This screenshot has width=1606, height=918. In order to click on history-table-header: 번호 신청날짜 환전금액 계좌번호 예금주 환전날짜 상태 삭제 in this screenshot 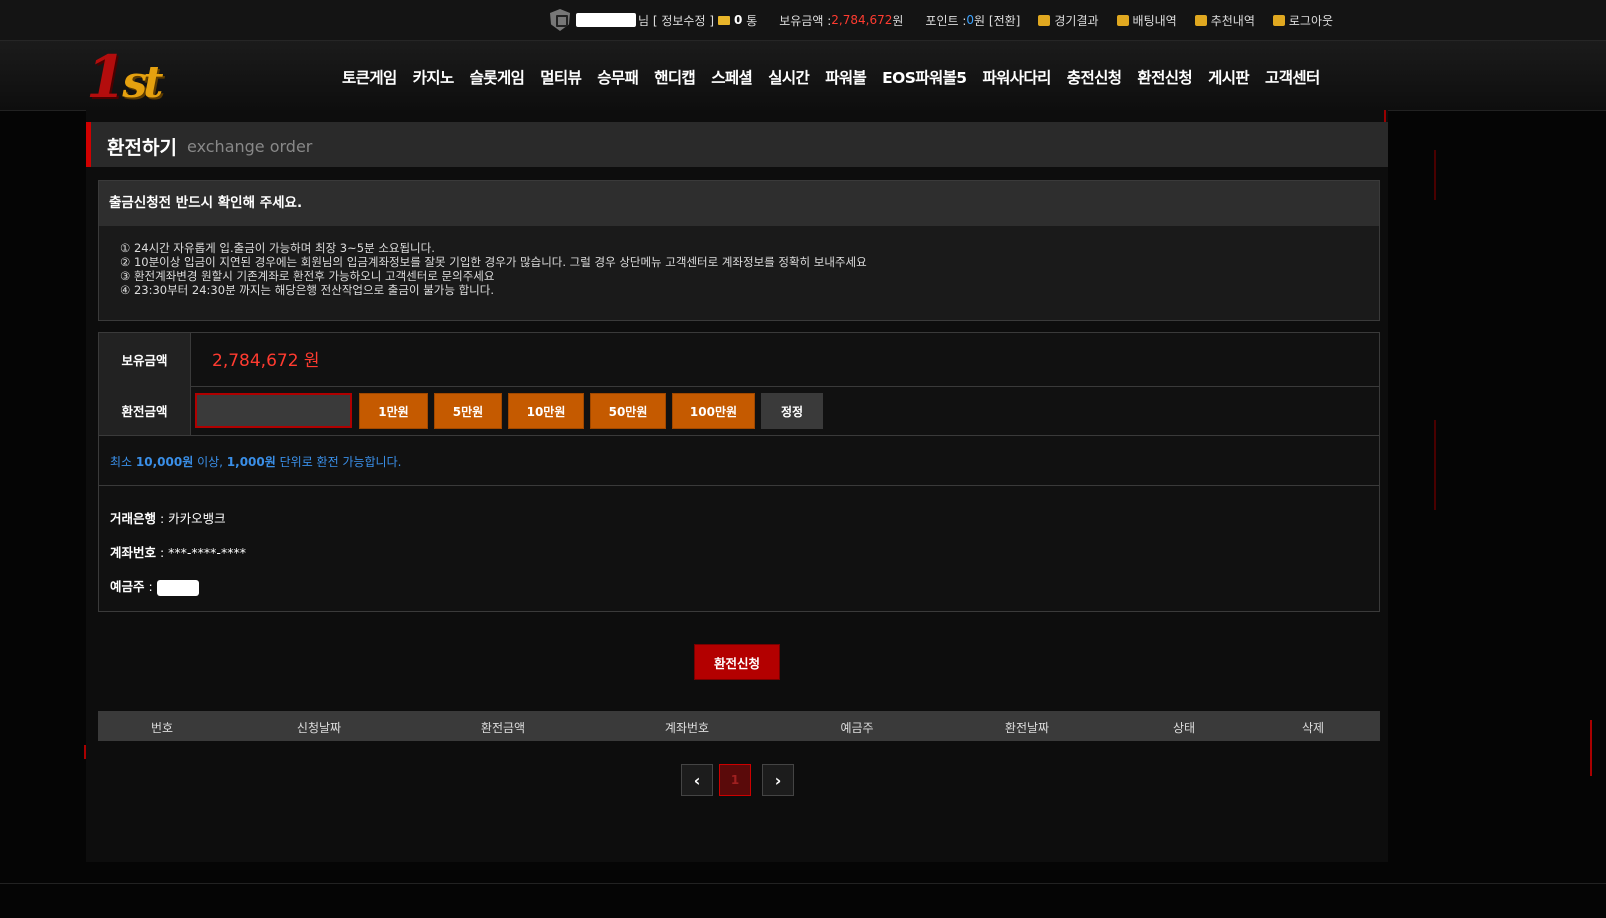, I will do `click(739, 726)`.